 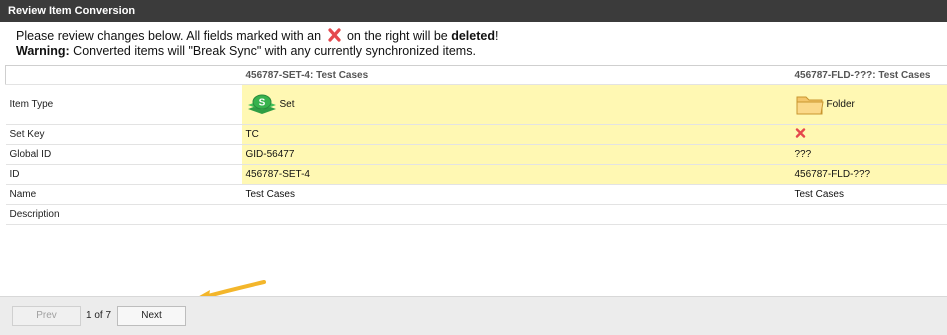 I want to click on warning-label: Warning:, so click(x=43, y=51).